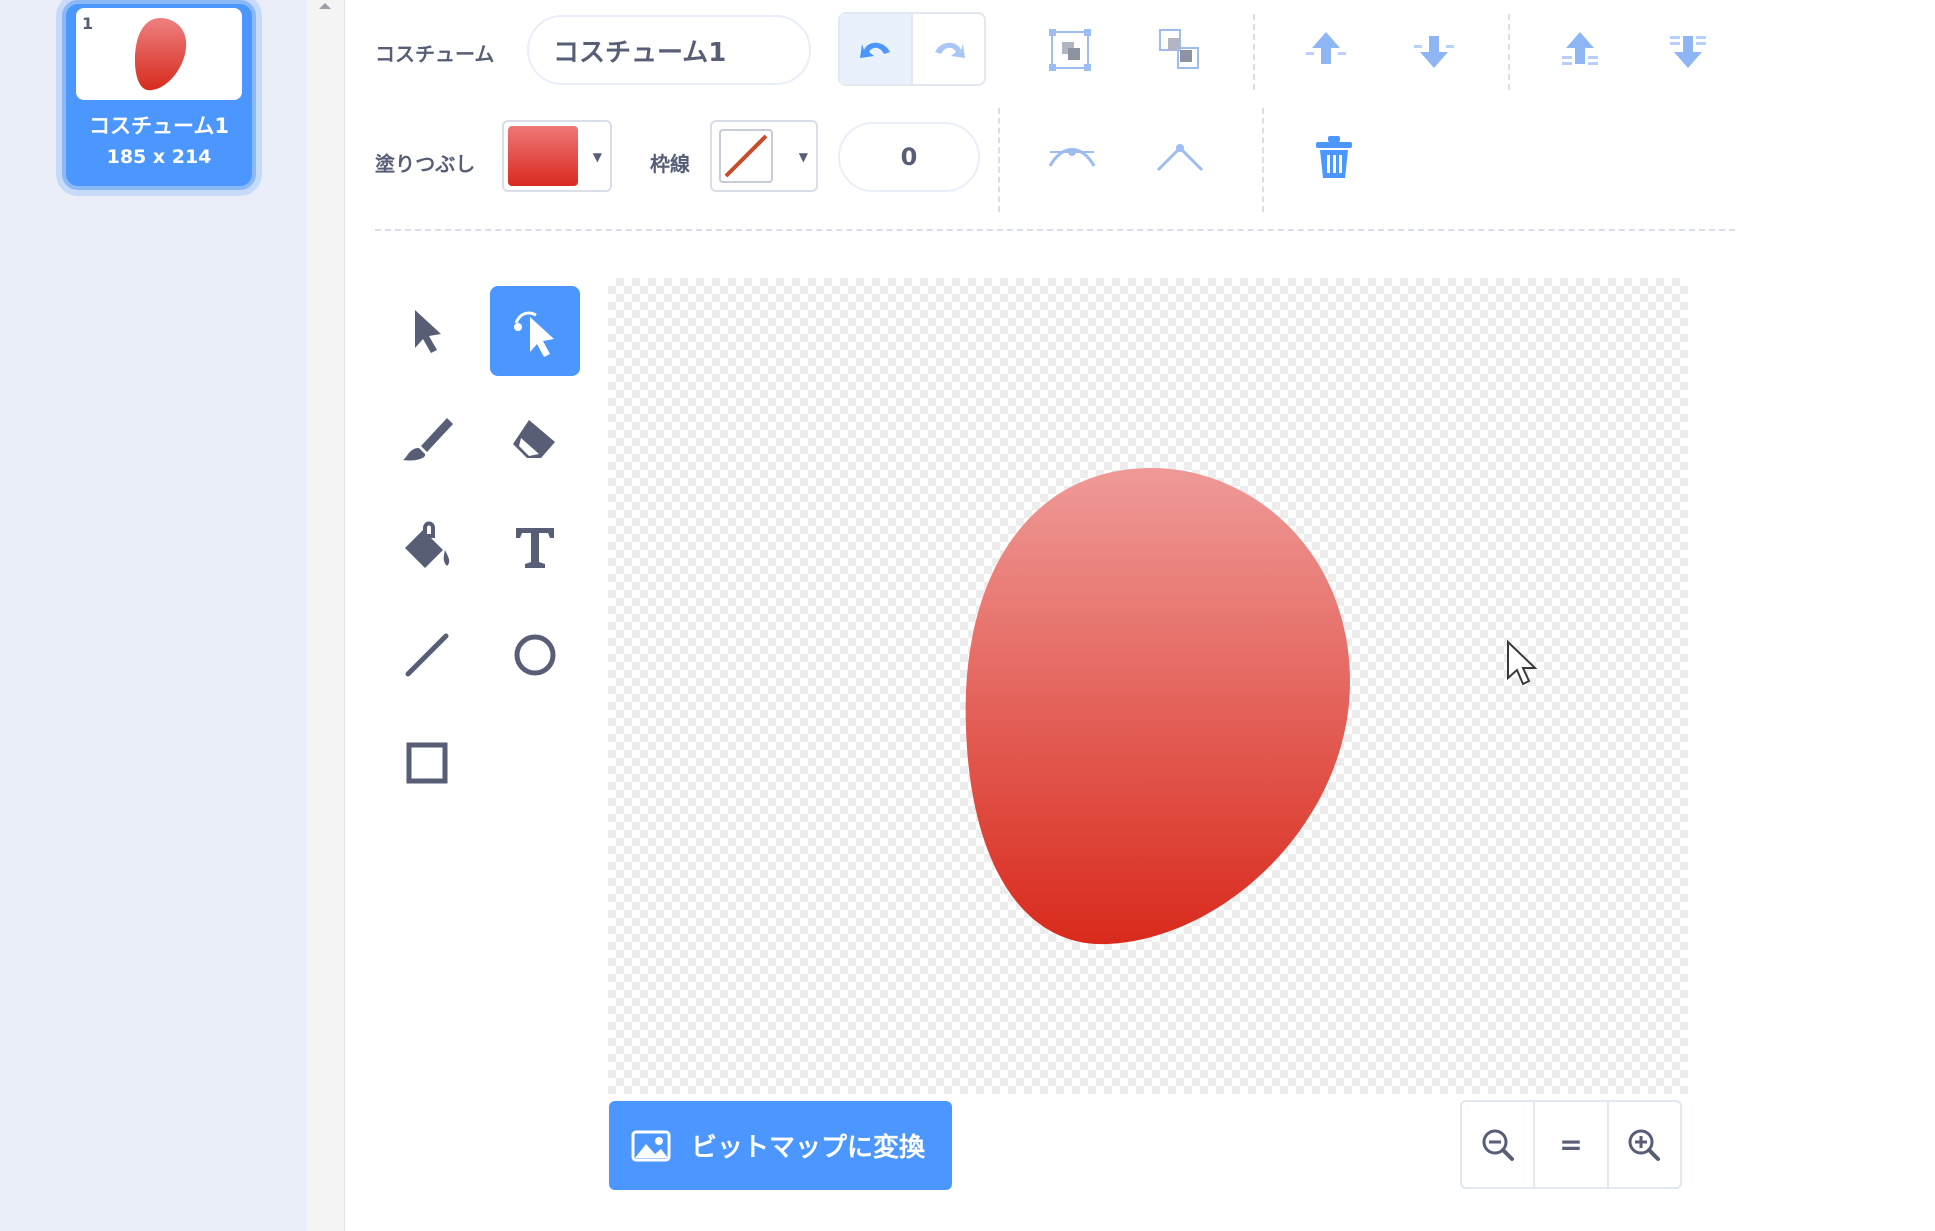 The width and height of the screenshot is (1935, 1231). Describe the element at coordinates (427, 544) in the screenshot. I see `paint-bucket-icon` at that location.